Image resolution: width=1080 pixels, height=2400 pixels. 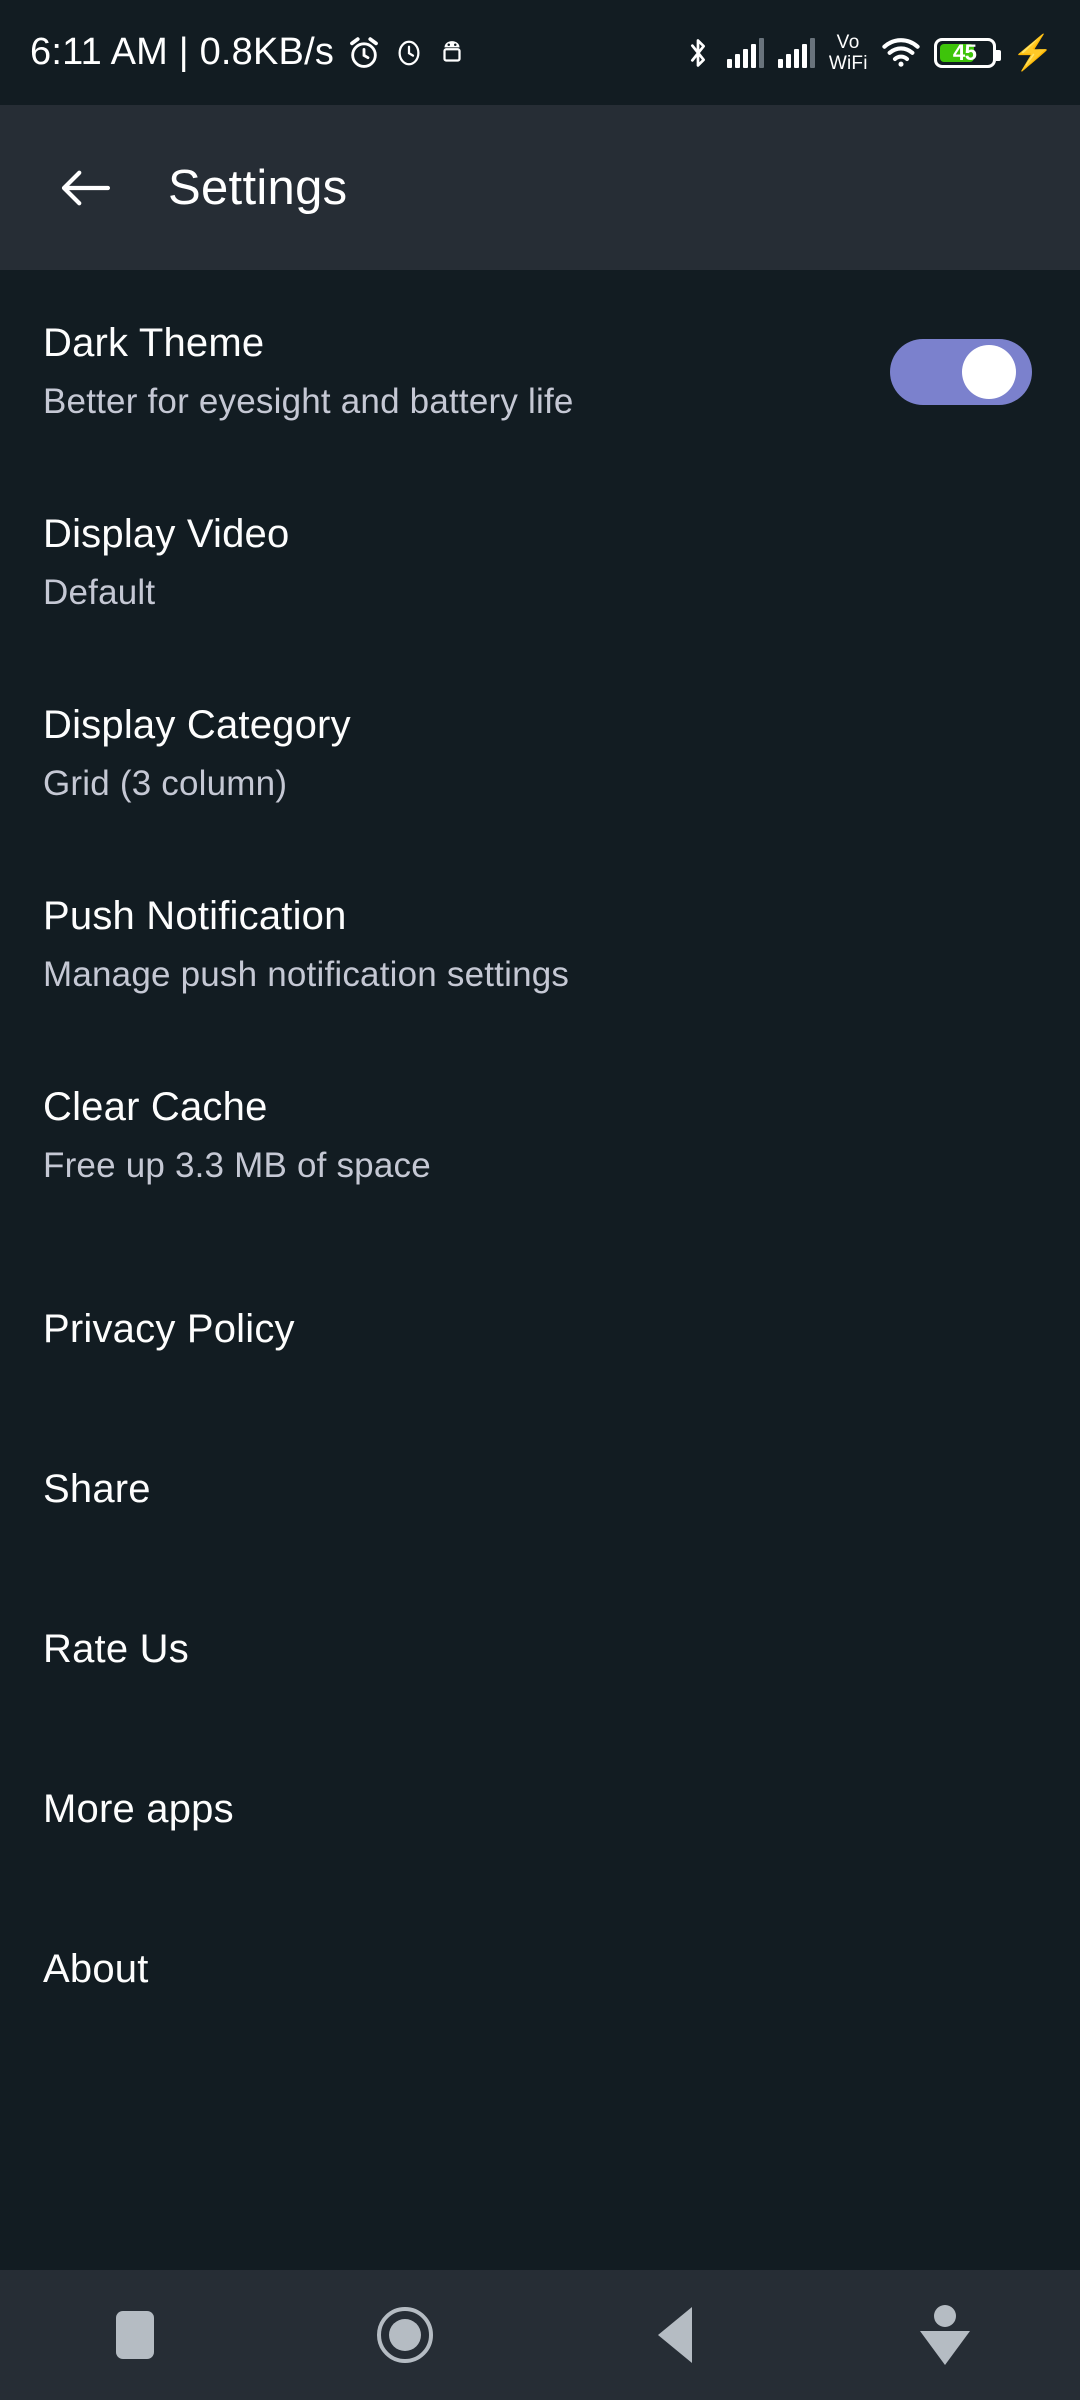 I want to click on settings-item-text: Display Category Grid (3 column), so click(x=540, y=753).